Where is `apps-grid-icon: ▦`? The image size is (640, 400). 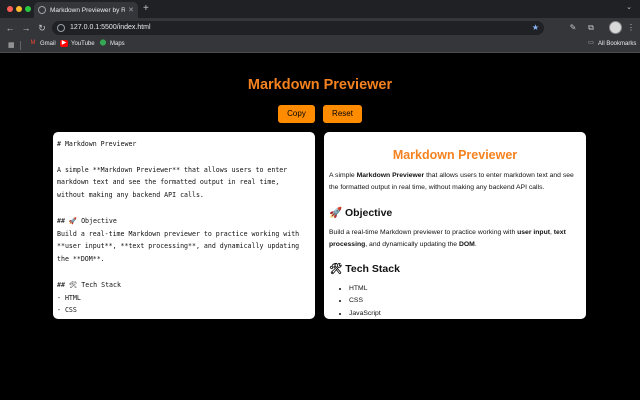 apps-grid-icon: ▦ is located at coordinates (11, 45).